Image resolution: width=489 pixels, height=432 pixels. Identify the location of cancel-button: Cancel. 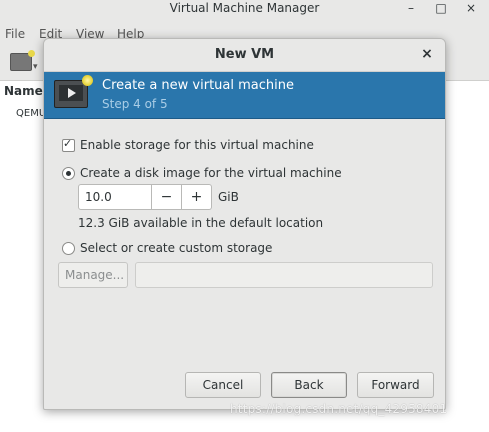
(223, 385).